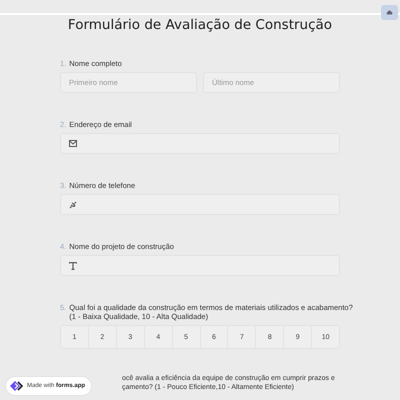 The height and width of the screenshot is (400, 400). I want to click on email-field, so click(200, 143).